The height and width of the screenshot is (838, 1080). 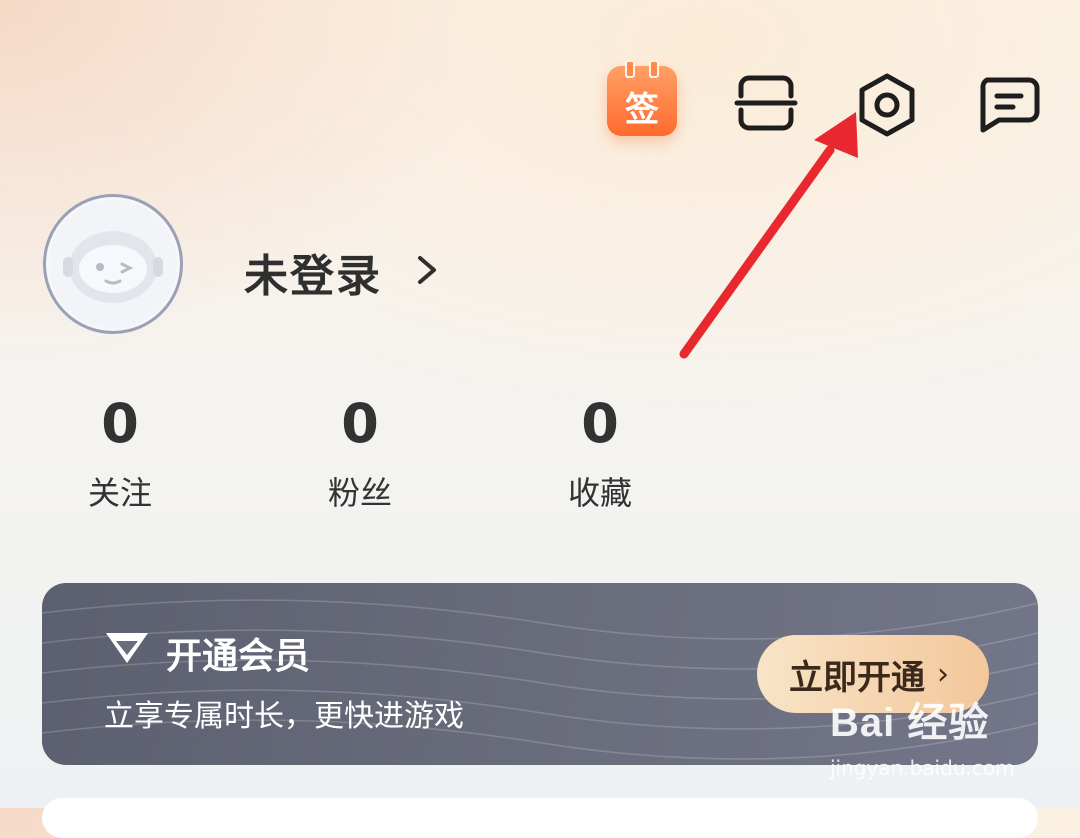 I want to click on chevron-right-icon: ›, so click(x=943, y=674).